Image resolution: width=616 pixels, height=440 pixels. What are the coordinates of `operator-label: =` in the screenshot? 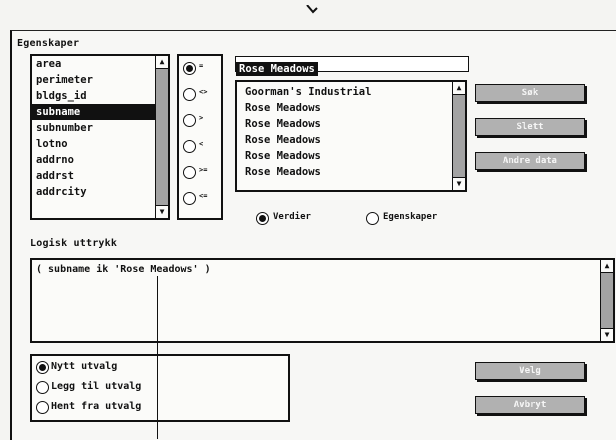 It's located at (201, 66).